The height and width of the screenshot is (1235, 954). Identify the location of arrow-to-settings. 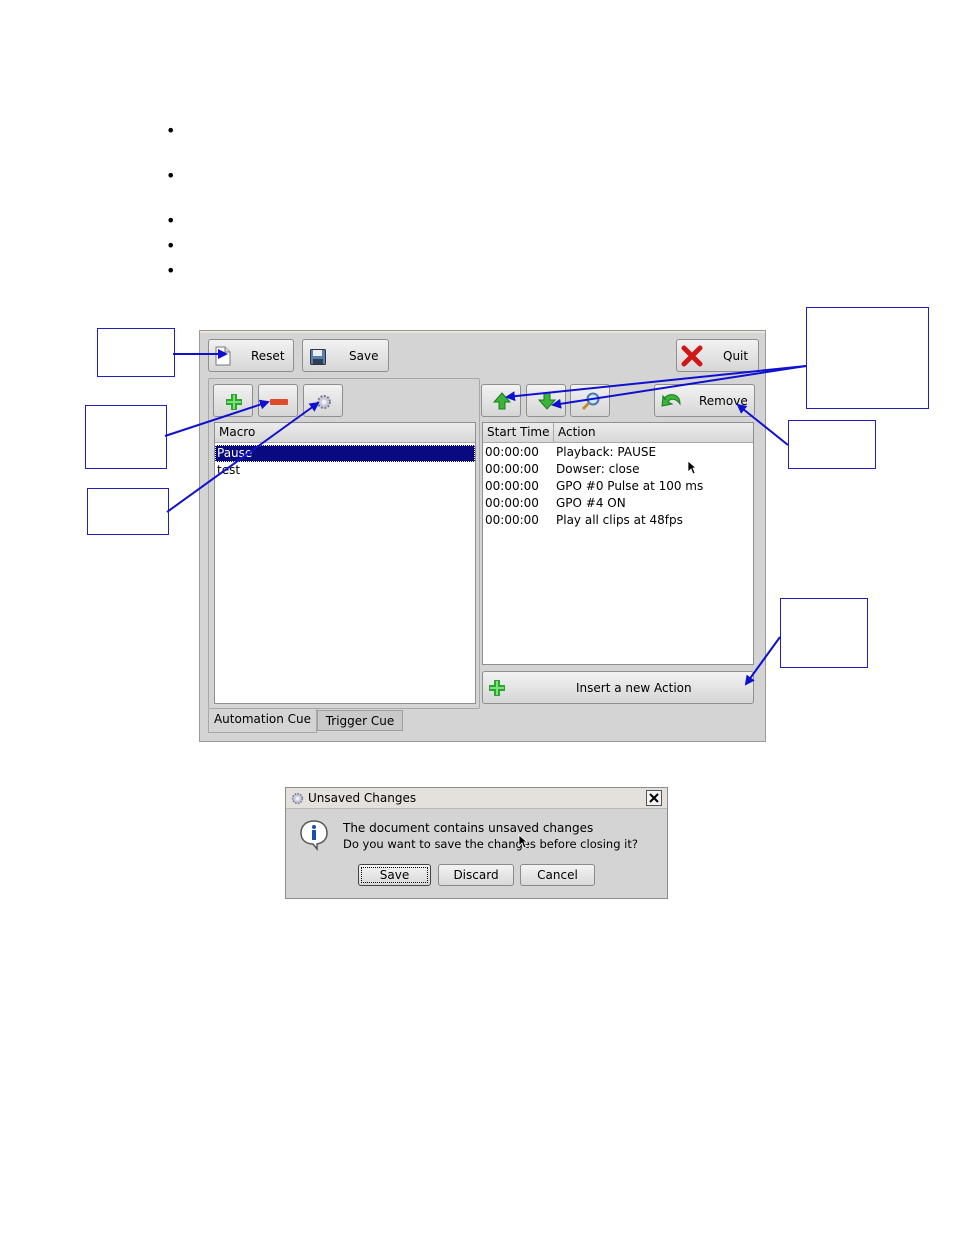
(243, 457).